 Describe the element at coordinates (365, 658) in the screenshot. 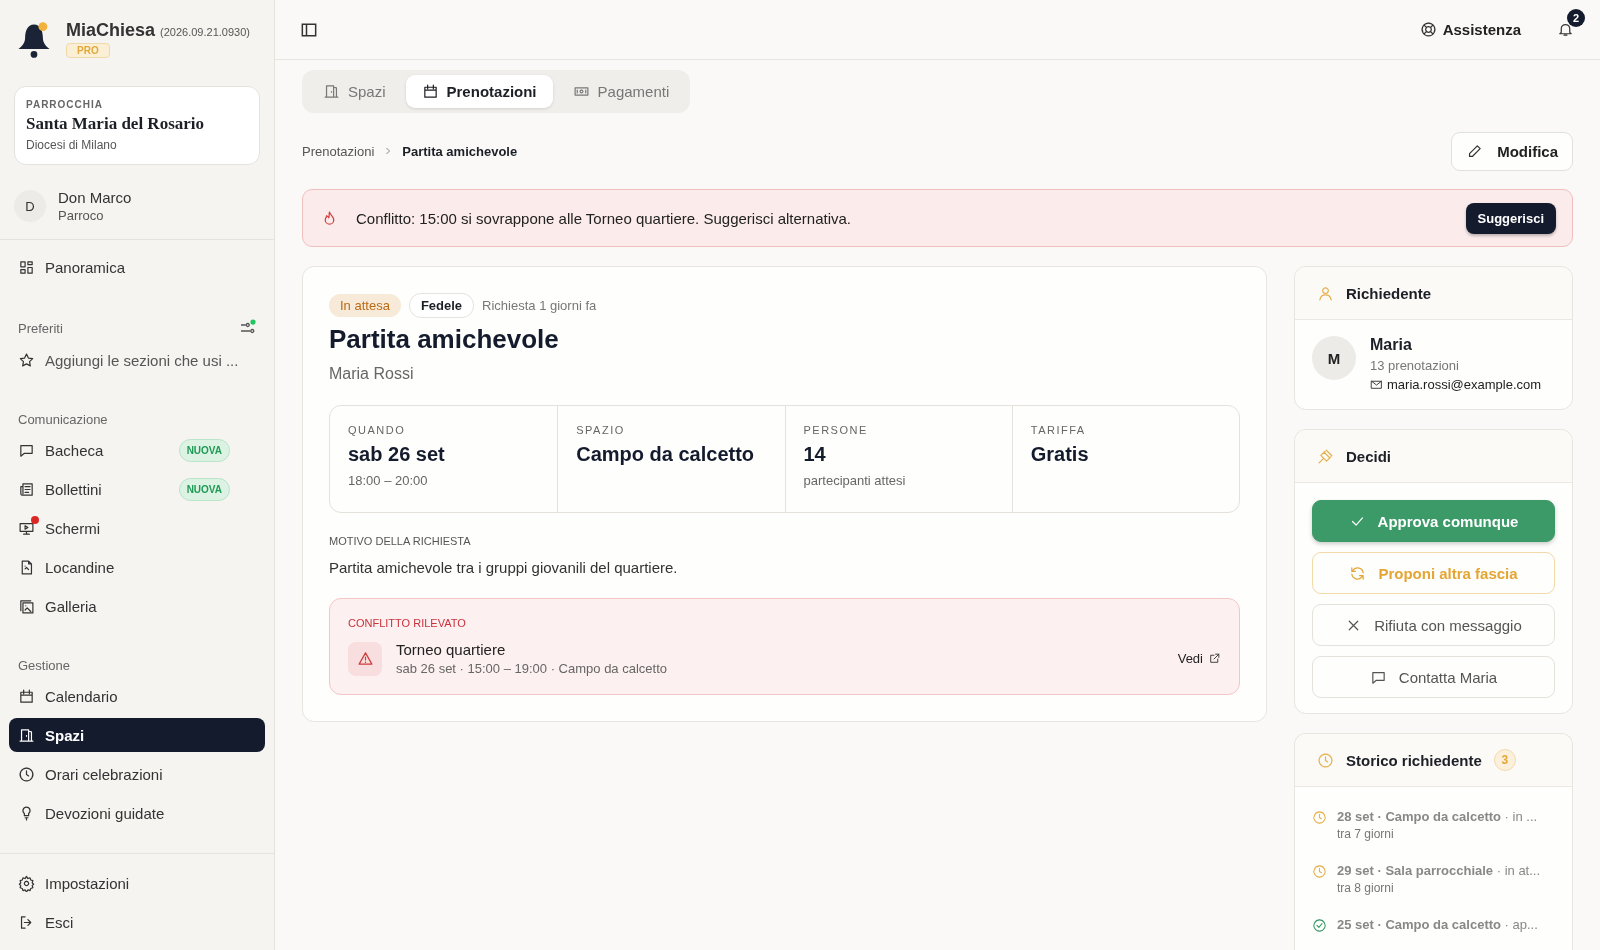

I see `warning-icon` at that location.